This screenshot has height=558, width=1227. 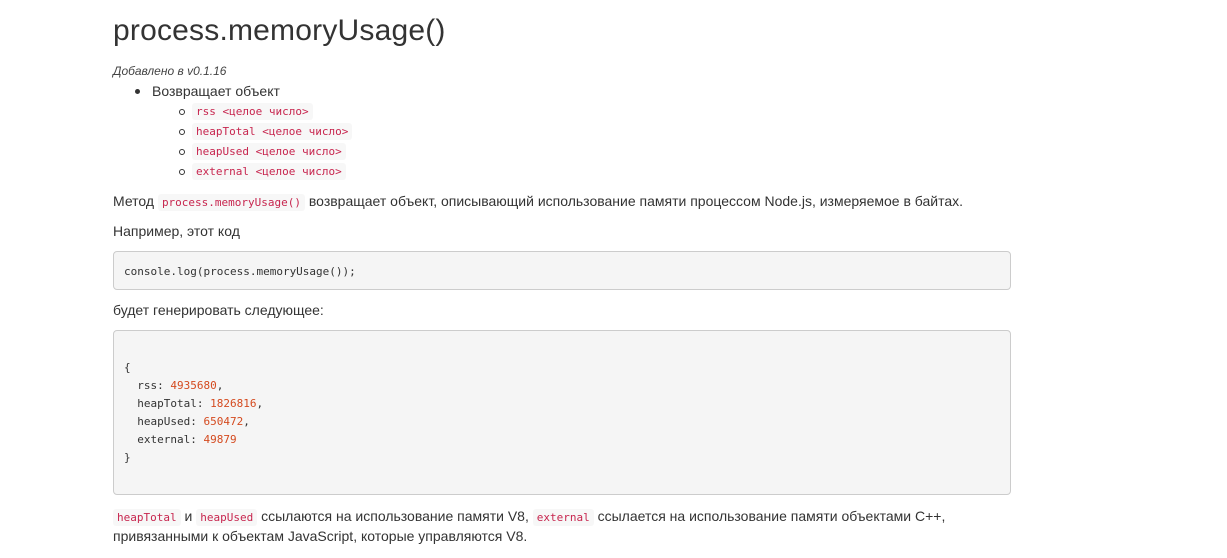 What do you see at coordinates (395, 516) in the screenshot?
I see `paragraph-text: ссылаются на использование памяти V8,` at bounding box center [395, 516].